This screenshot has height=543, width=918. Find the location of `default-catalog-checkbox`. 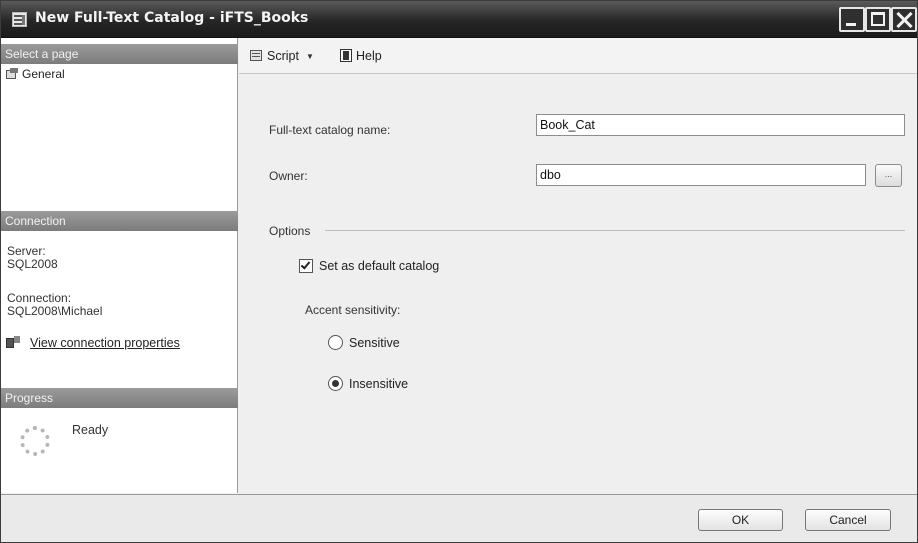

default-catalog-checkbox is located at coordinates (306, 266).